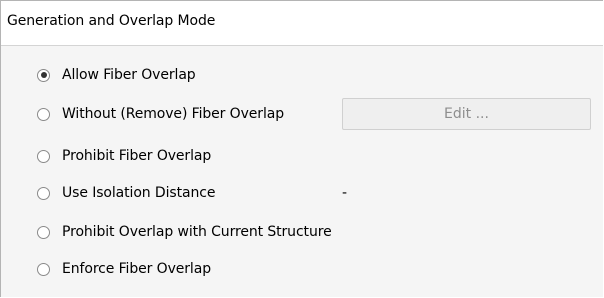 The height and width of the screenshot is (298, 604). Describe the element at coordinates (43, 75) in the screenshot. I see `radio-selected-icon` at that location.